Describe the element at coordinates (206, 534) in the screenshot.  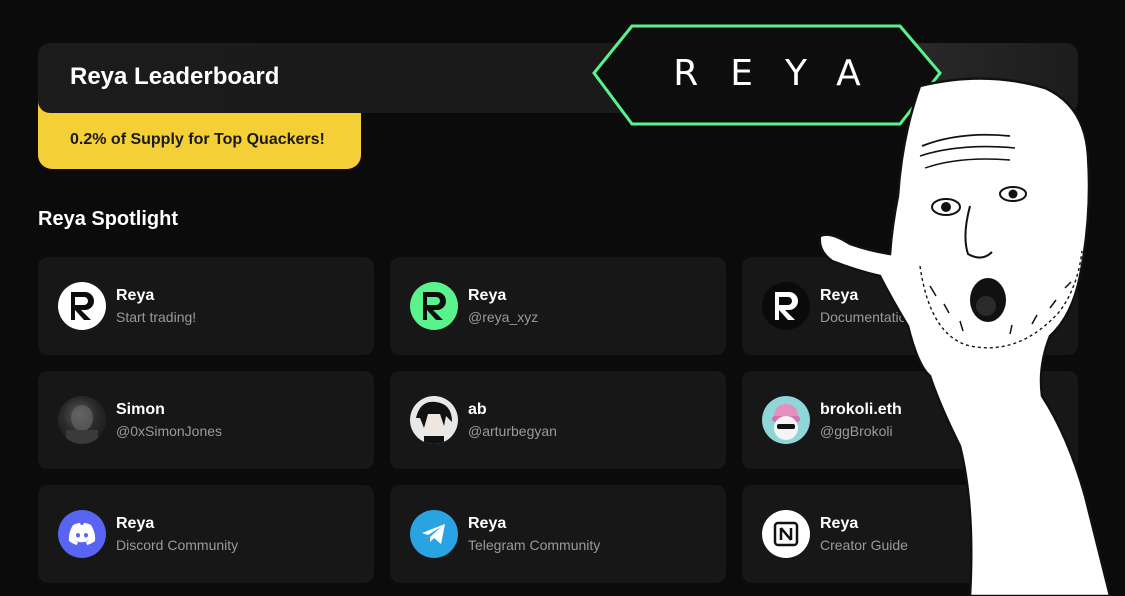
I see `spotlight-card: Reya Discord Community` at that location.